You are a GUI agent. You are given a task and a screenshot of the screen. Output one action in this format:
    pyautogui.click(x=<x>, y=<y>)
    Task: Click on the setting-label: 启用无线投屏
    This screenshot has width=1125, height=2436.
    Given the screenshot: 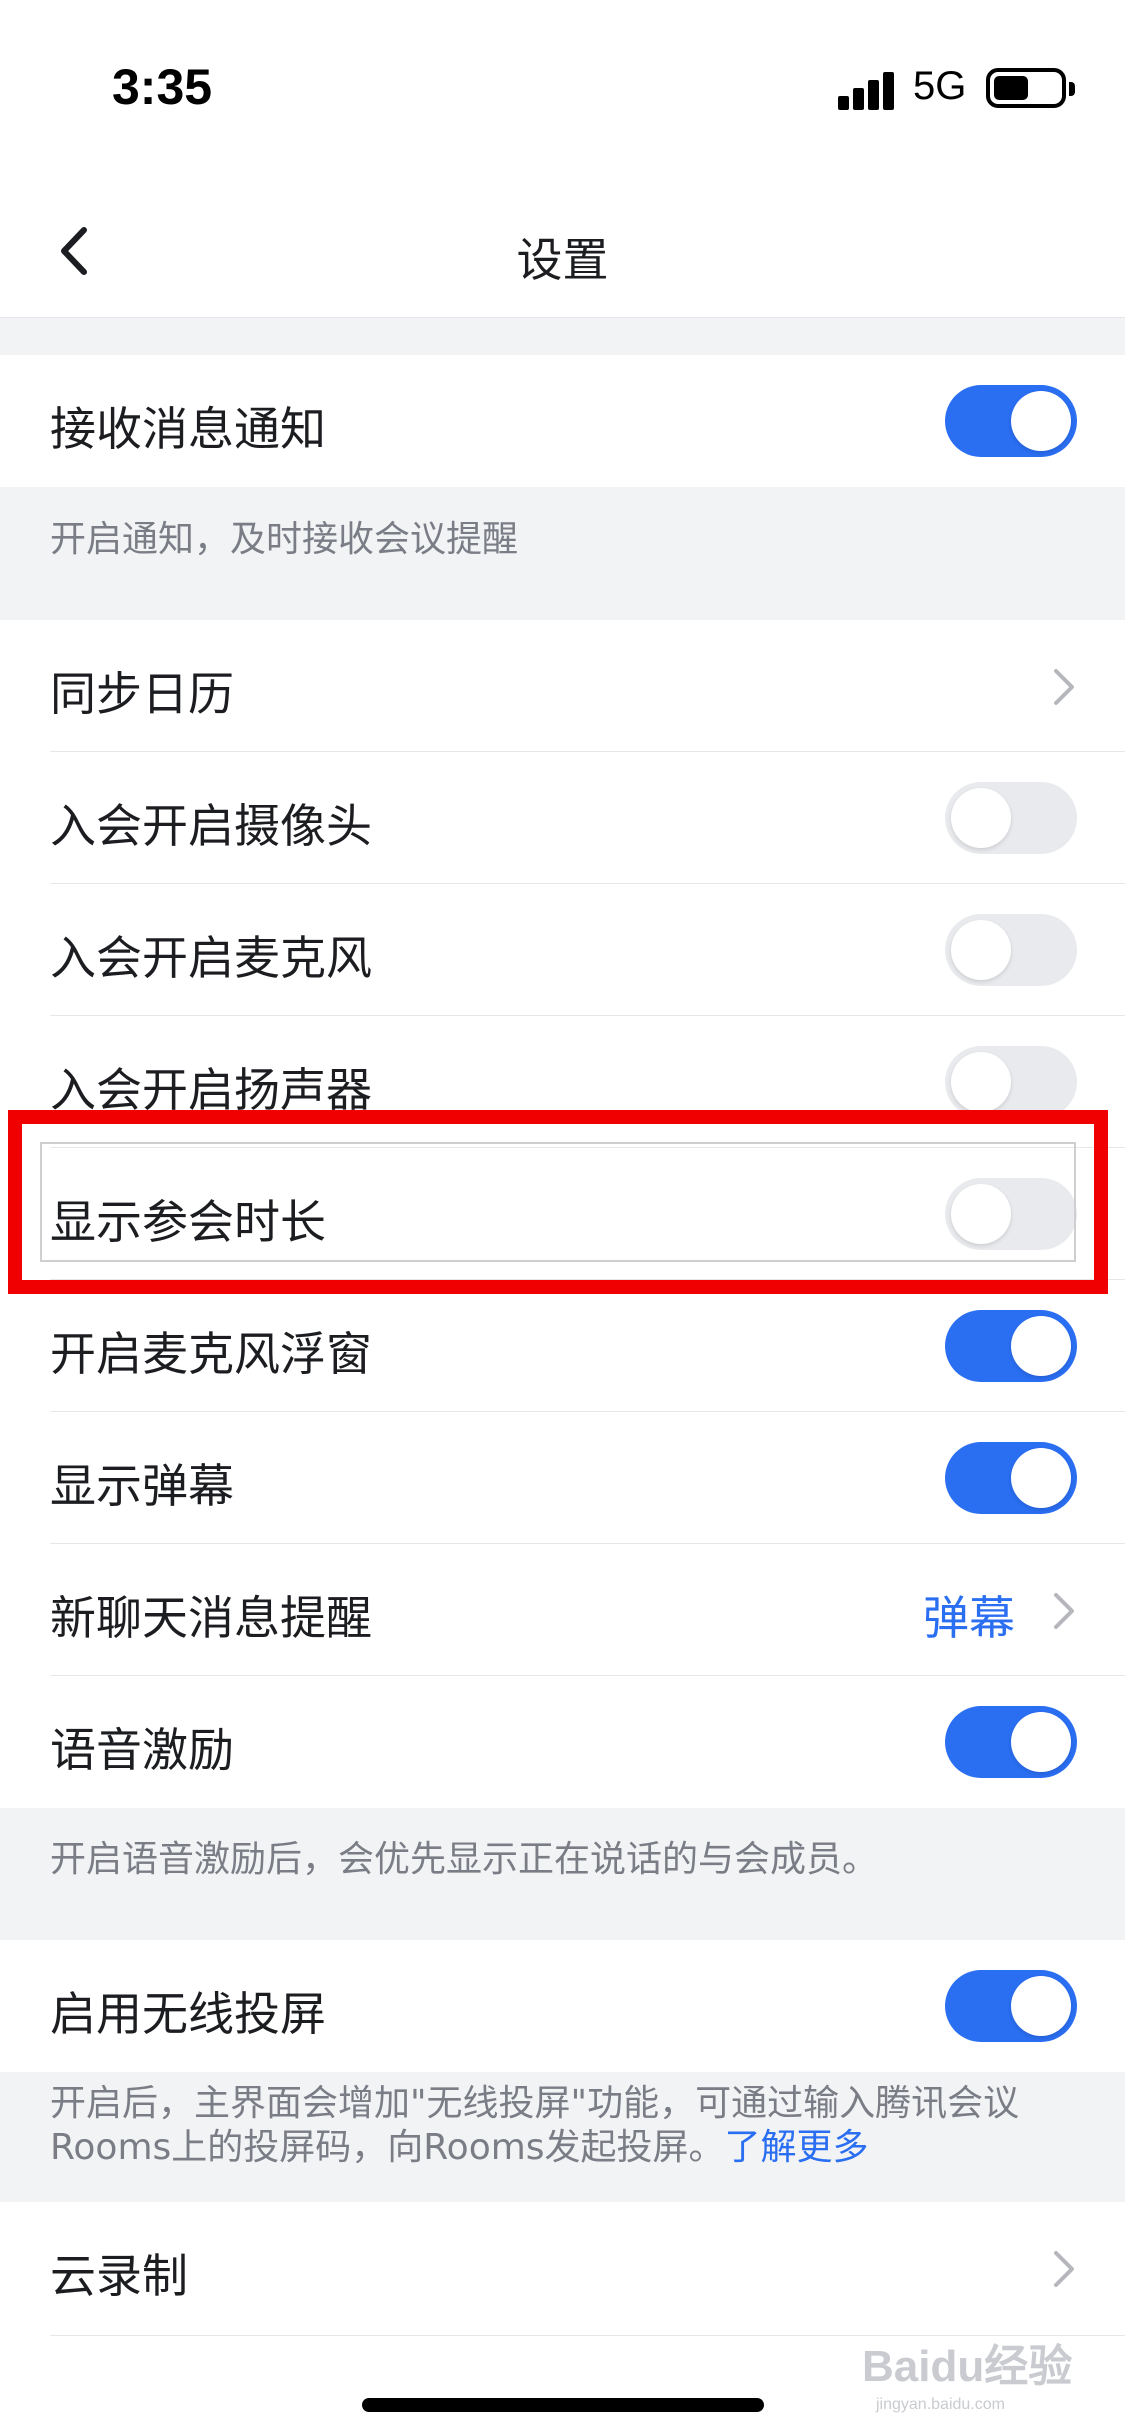 What is the action you would take?
    pyautogui.click(x=188, y=2014)
    